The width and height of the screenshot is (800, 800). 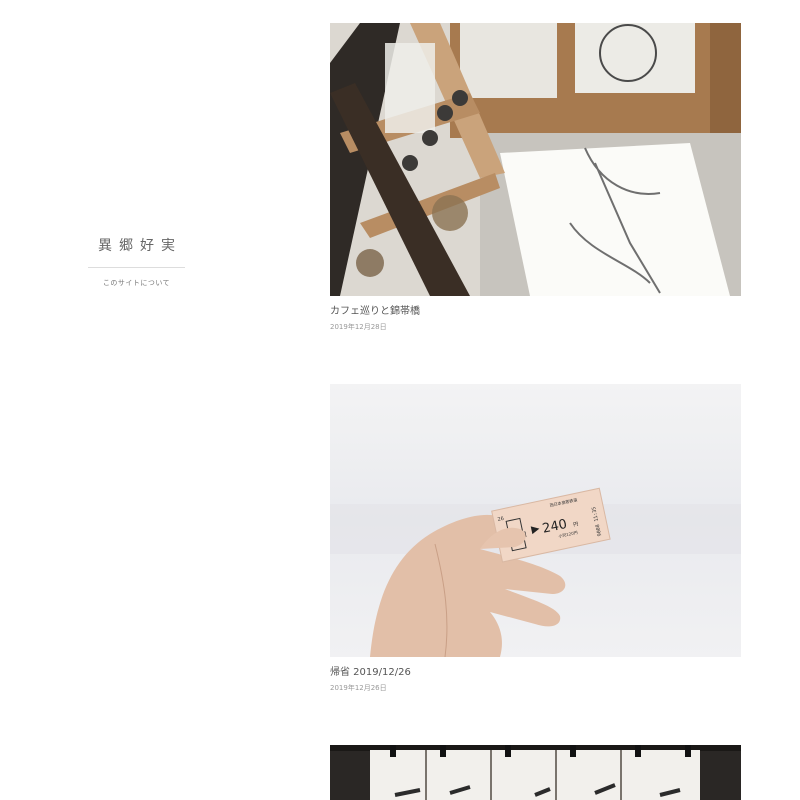 I want to click on sidebar: 異郷好実 このサイトについて, so click(x=136, y=260).